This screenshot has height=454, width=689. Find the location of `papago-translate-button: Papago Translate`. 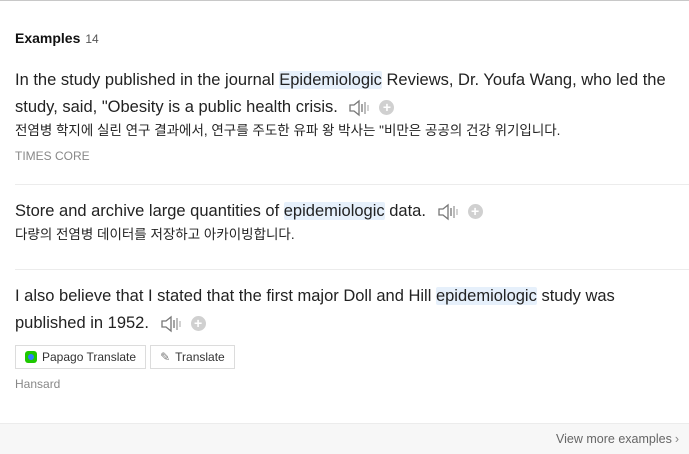

papago-translate-button: Papago Translate is located at coordinates (81, 357).